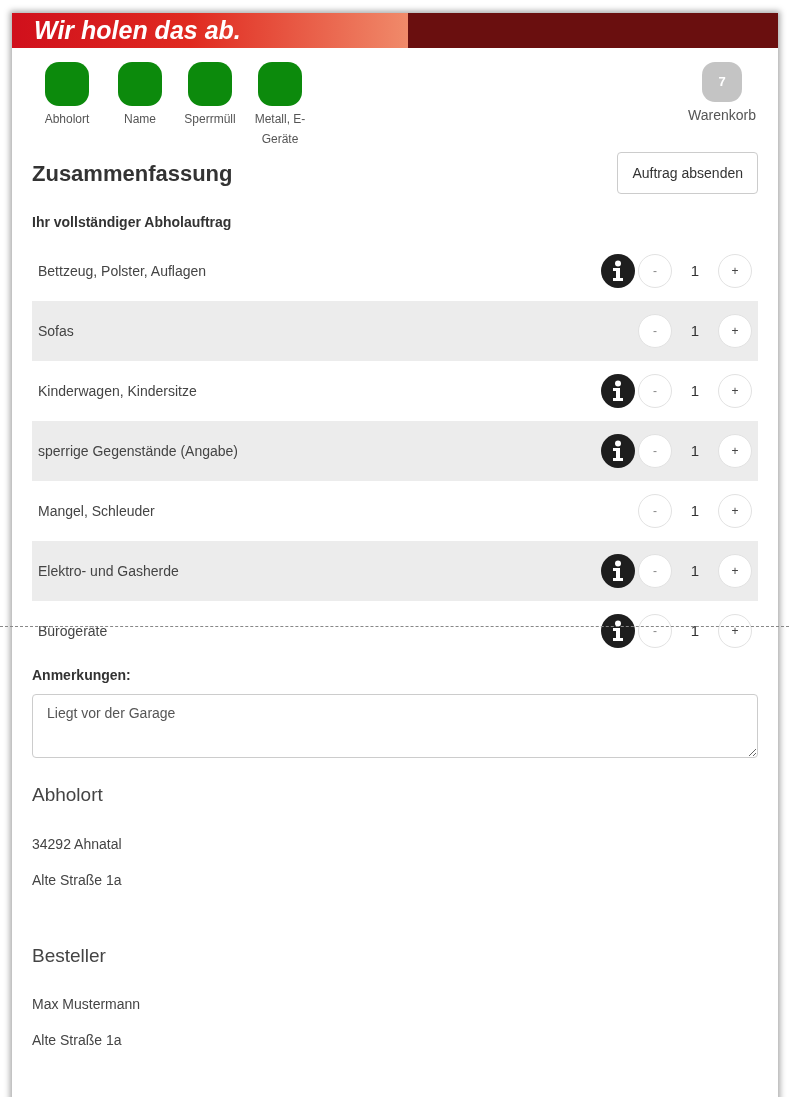 This screenshot has width=789, height=1097. What do you see at coordinates (140, 119) in the screenshot?
I see `step-label: Name` at bounding box center [140, 119].